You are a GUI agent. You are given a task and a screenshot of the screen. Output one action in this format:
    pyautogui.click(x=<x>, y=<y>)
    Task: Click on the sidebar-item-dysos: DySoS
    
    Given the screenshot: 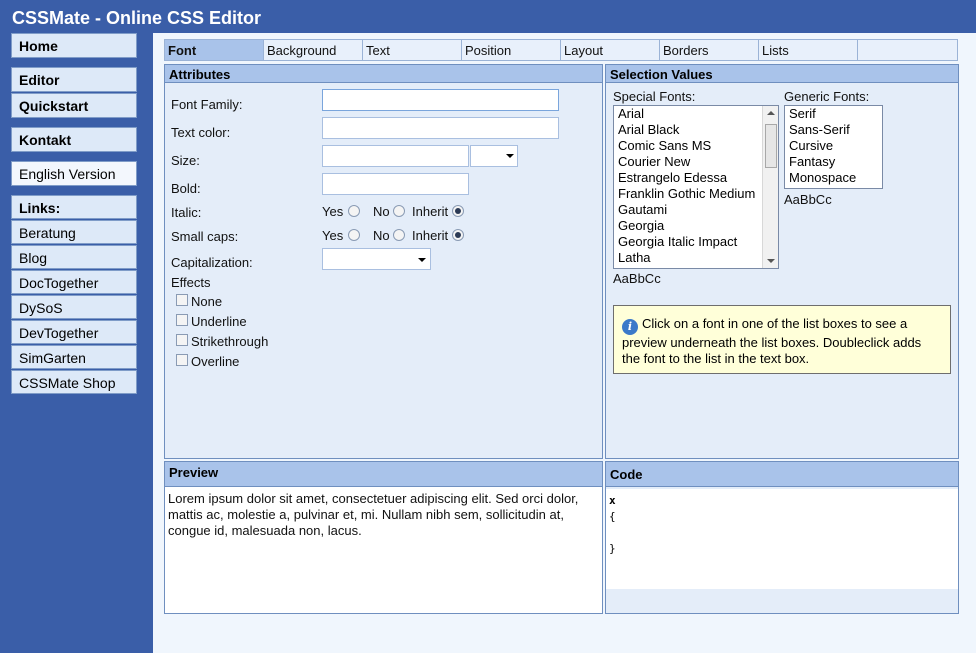 What is the action you would take?
    pyautogui.click(x=74, y=307)
    